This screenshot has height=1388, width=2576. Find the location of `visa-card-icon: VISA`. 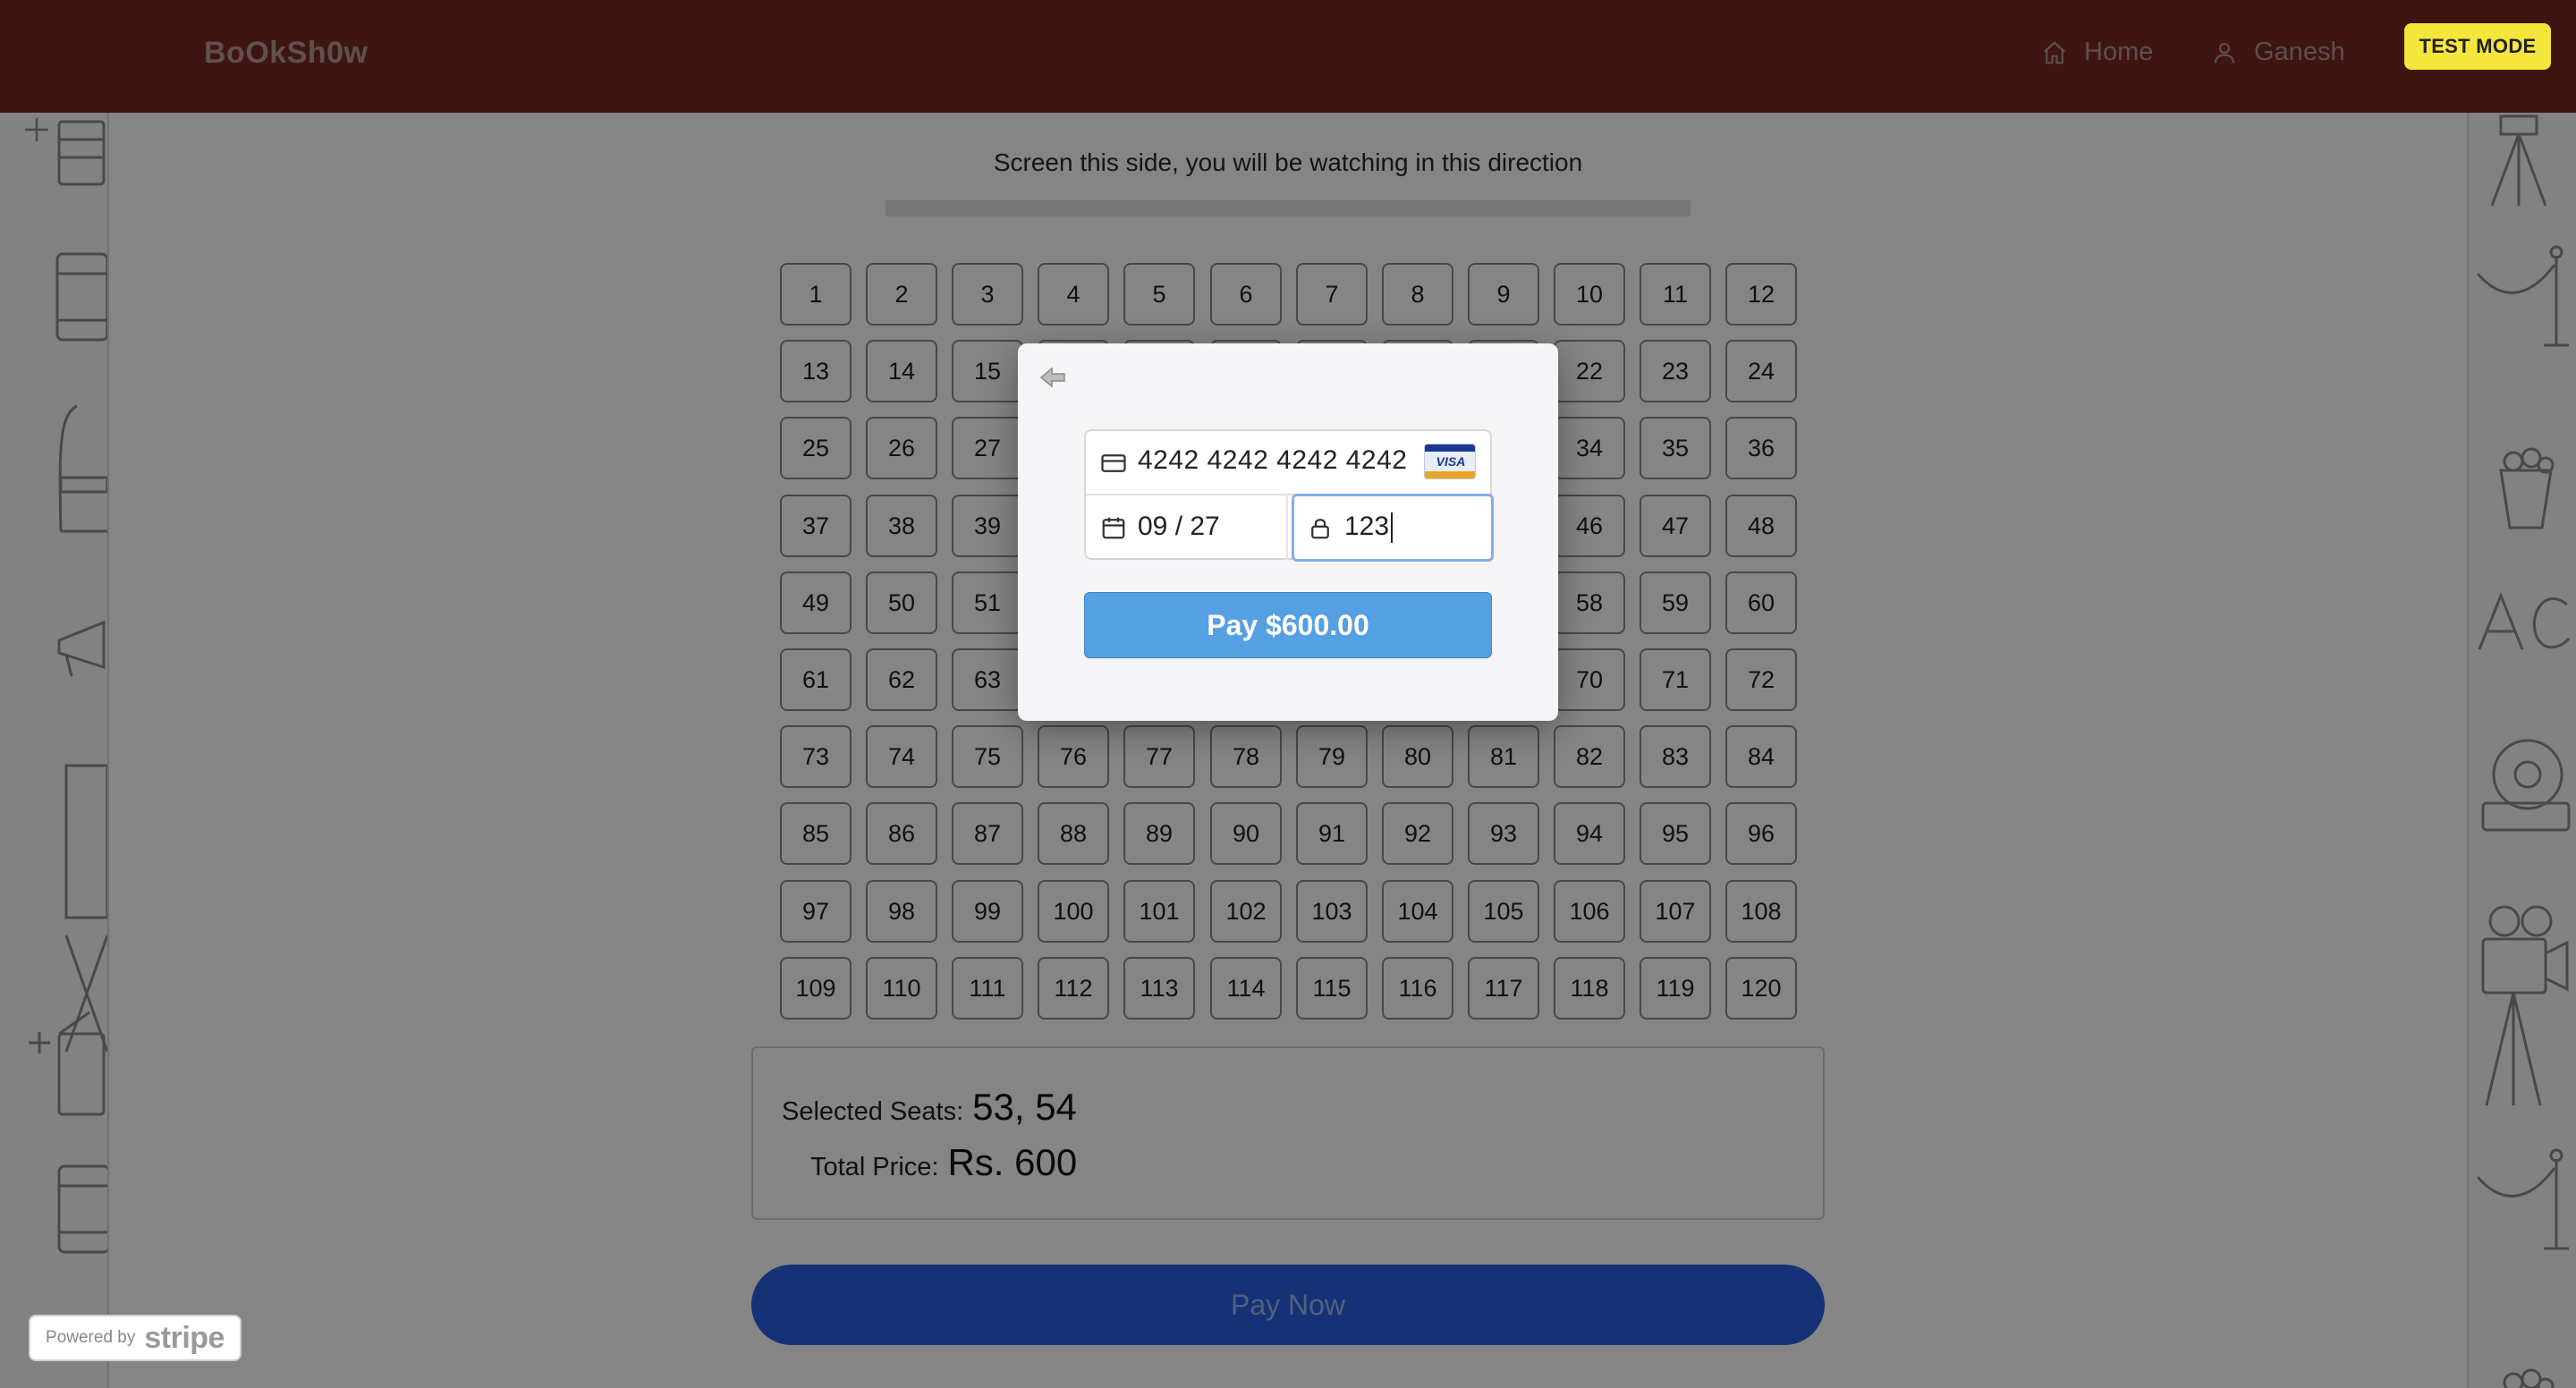

visa-card-icon: VISA is located at coordinates (1450, 462).